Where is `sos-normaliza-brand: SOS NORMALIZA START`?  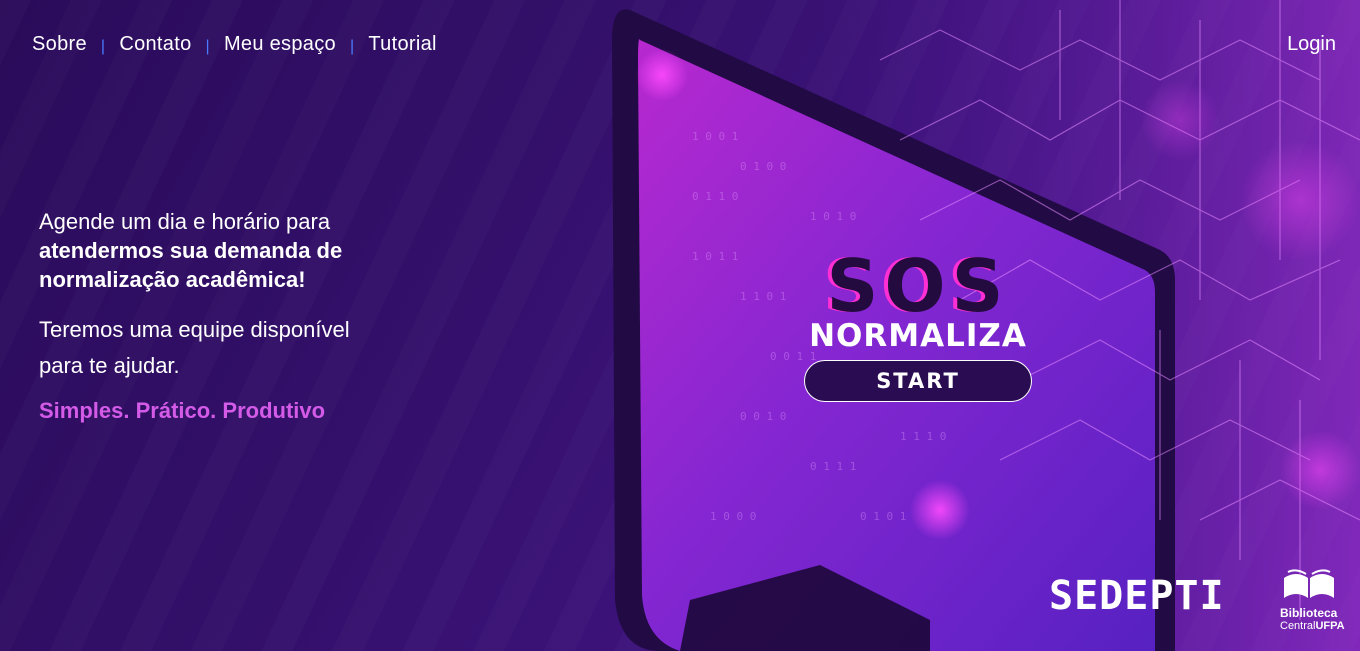
sos-normaliza-brand: SOS NORMALIZA START is located at coordinates (918, 326).